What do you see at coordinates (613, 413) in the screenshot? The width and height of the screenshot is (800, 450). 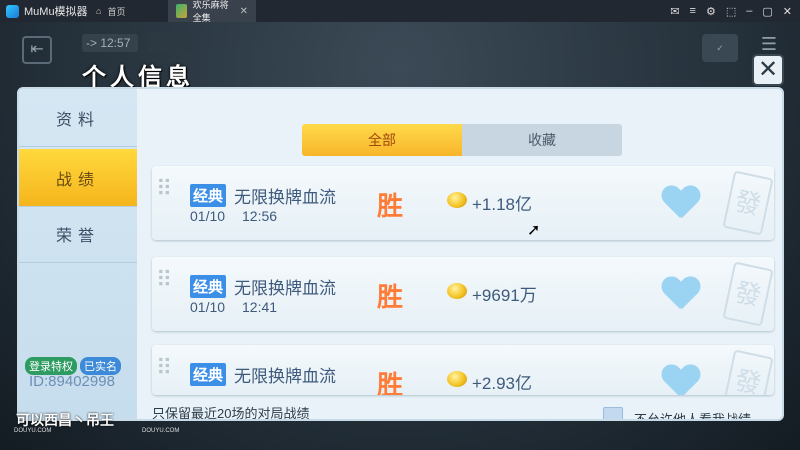 I see `privacy-checkbox` at bounding box center [613, 413].